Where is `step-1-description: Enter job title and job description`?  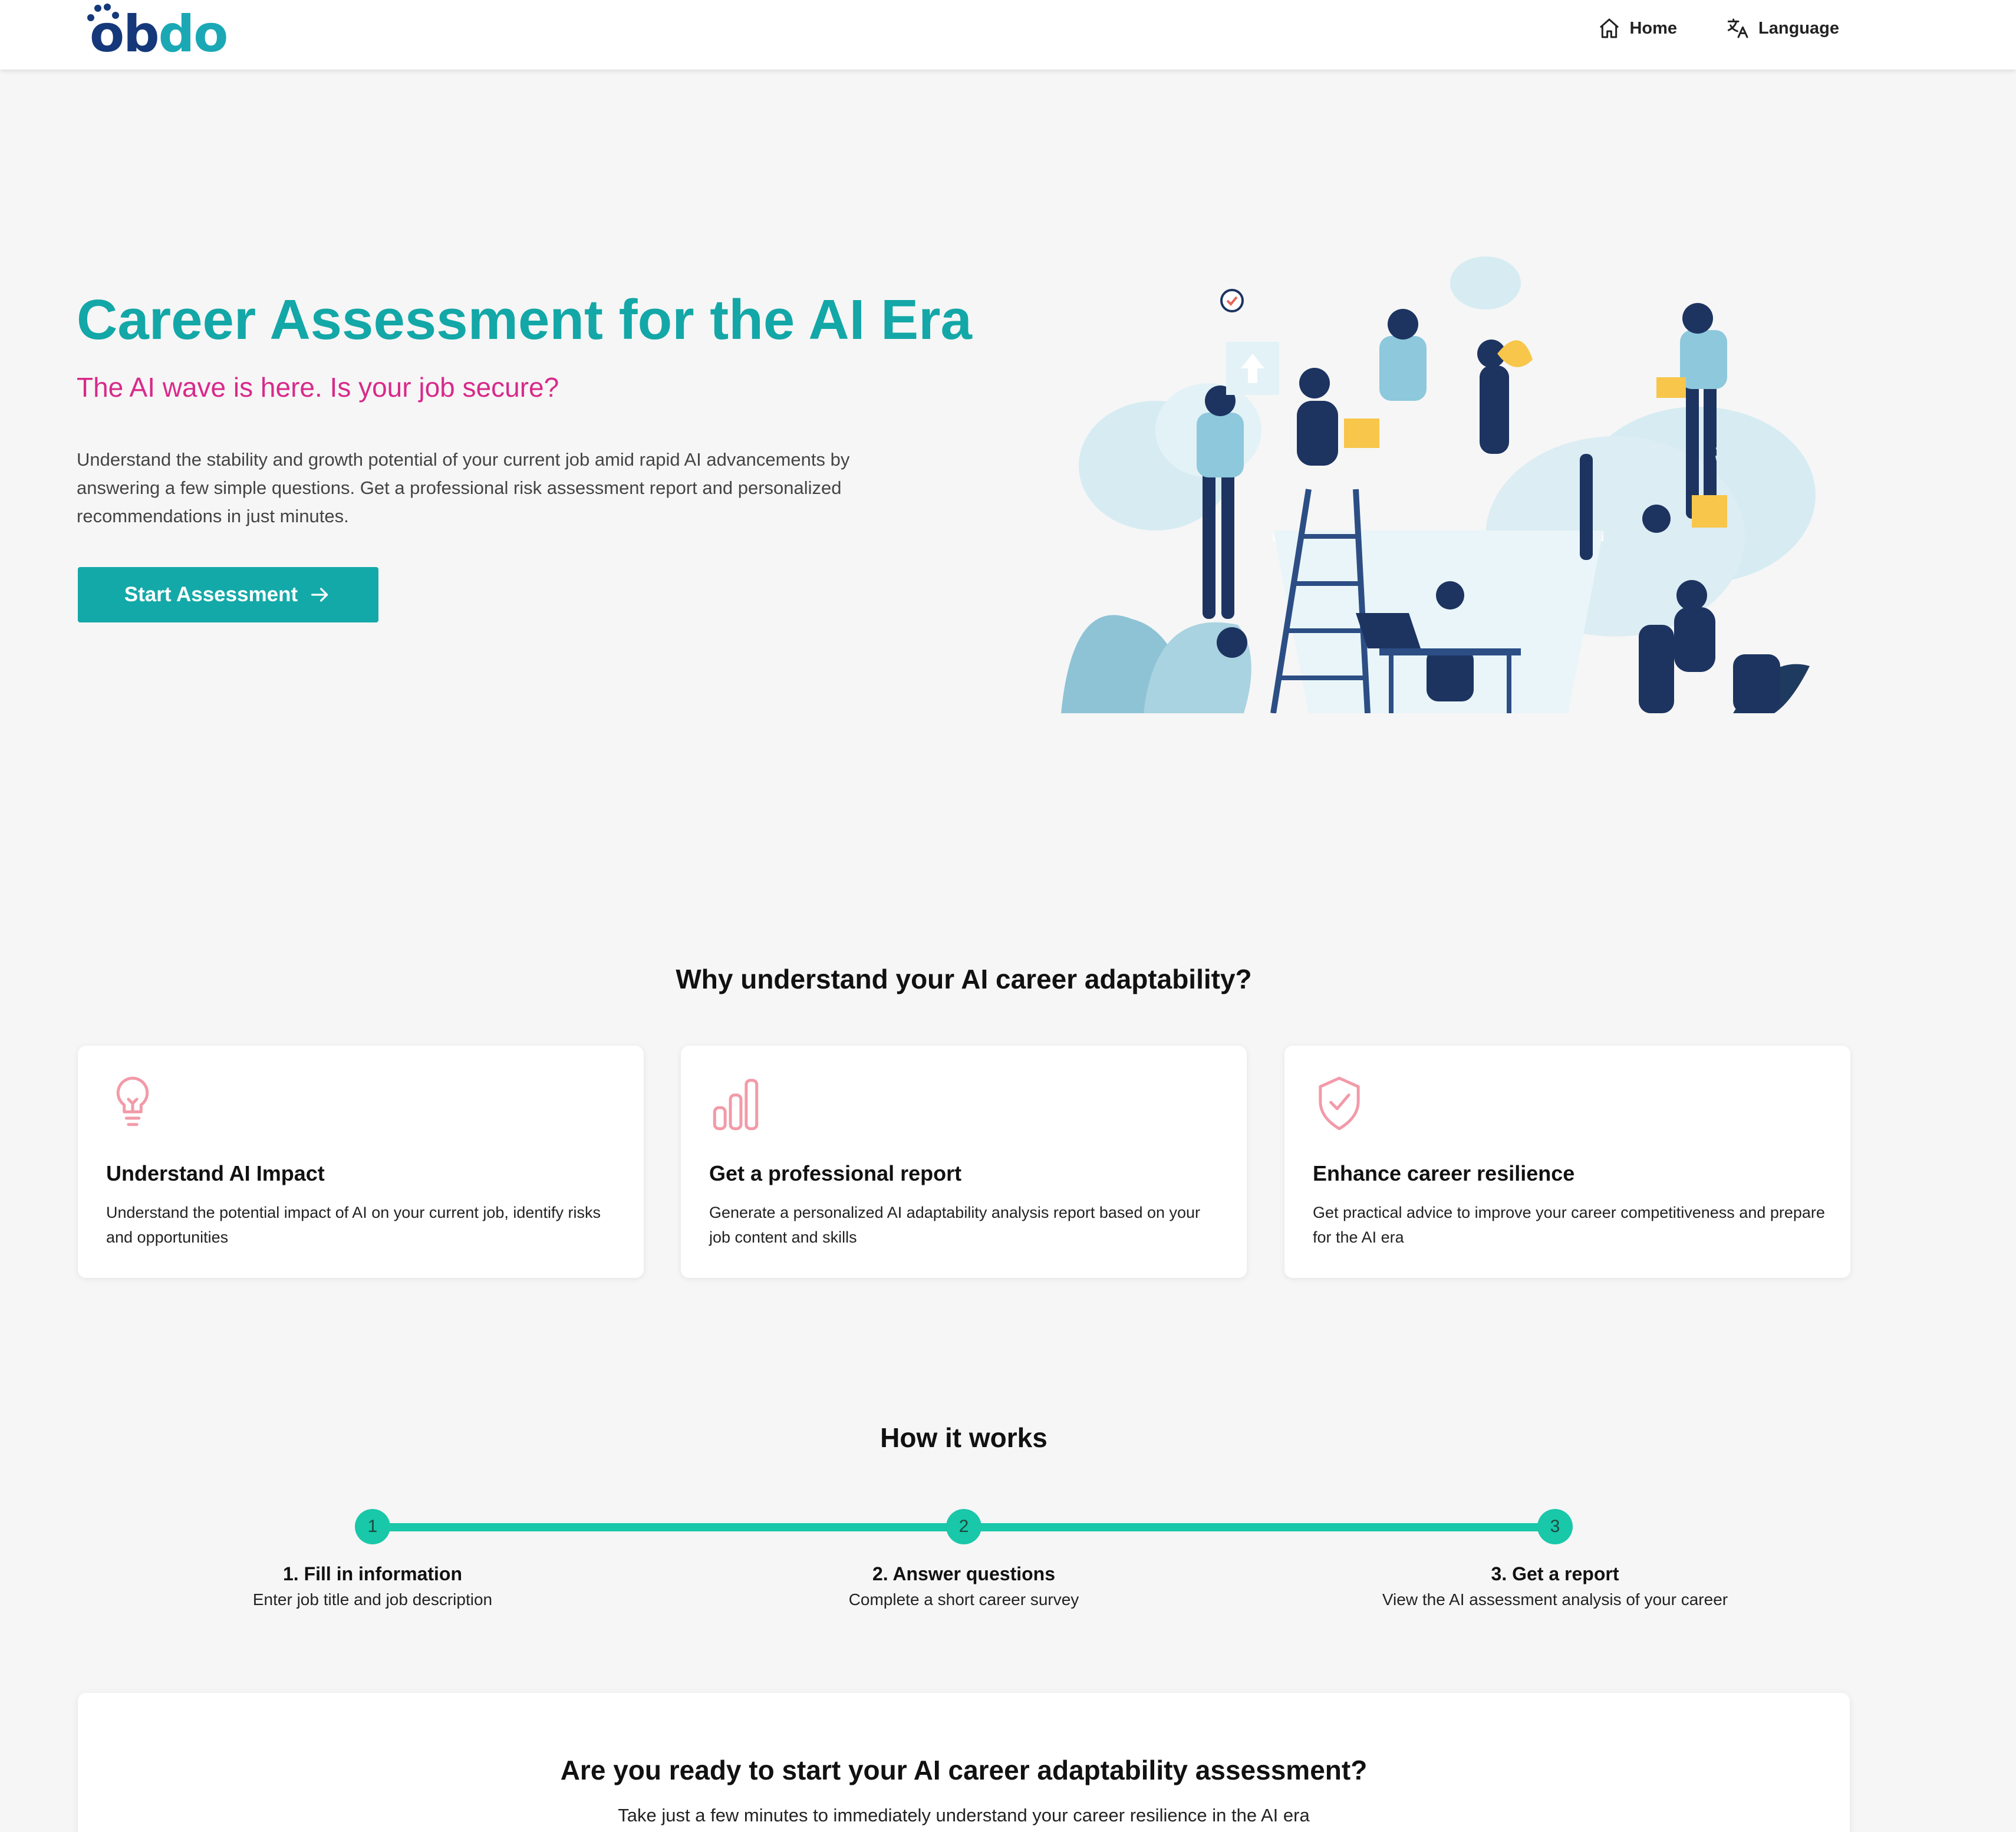 step-1-description: Enter job title and job description is located at coordinates (372, 1599).